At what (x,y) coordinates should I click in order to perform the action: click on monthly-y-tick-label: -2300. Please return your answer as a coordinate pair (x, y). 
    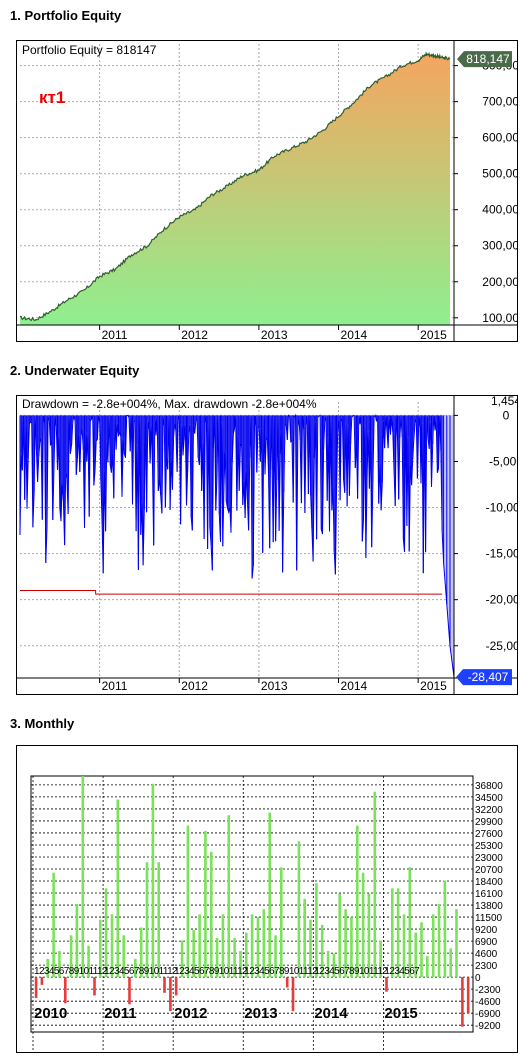
    Looking at the image, I should click on (488, 990).